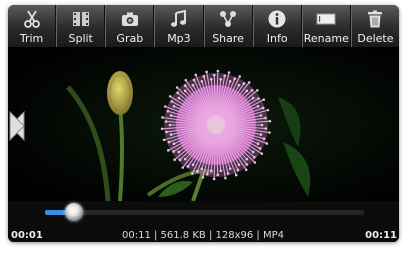 The width and height of the screenshot is (408, 253). Describe the element at coordinates (31, 19) in the screenshot. I see `scissors-icon` at that location.